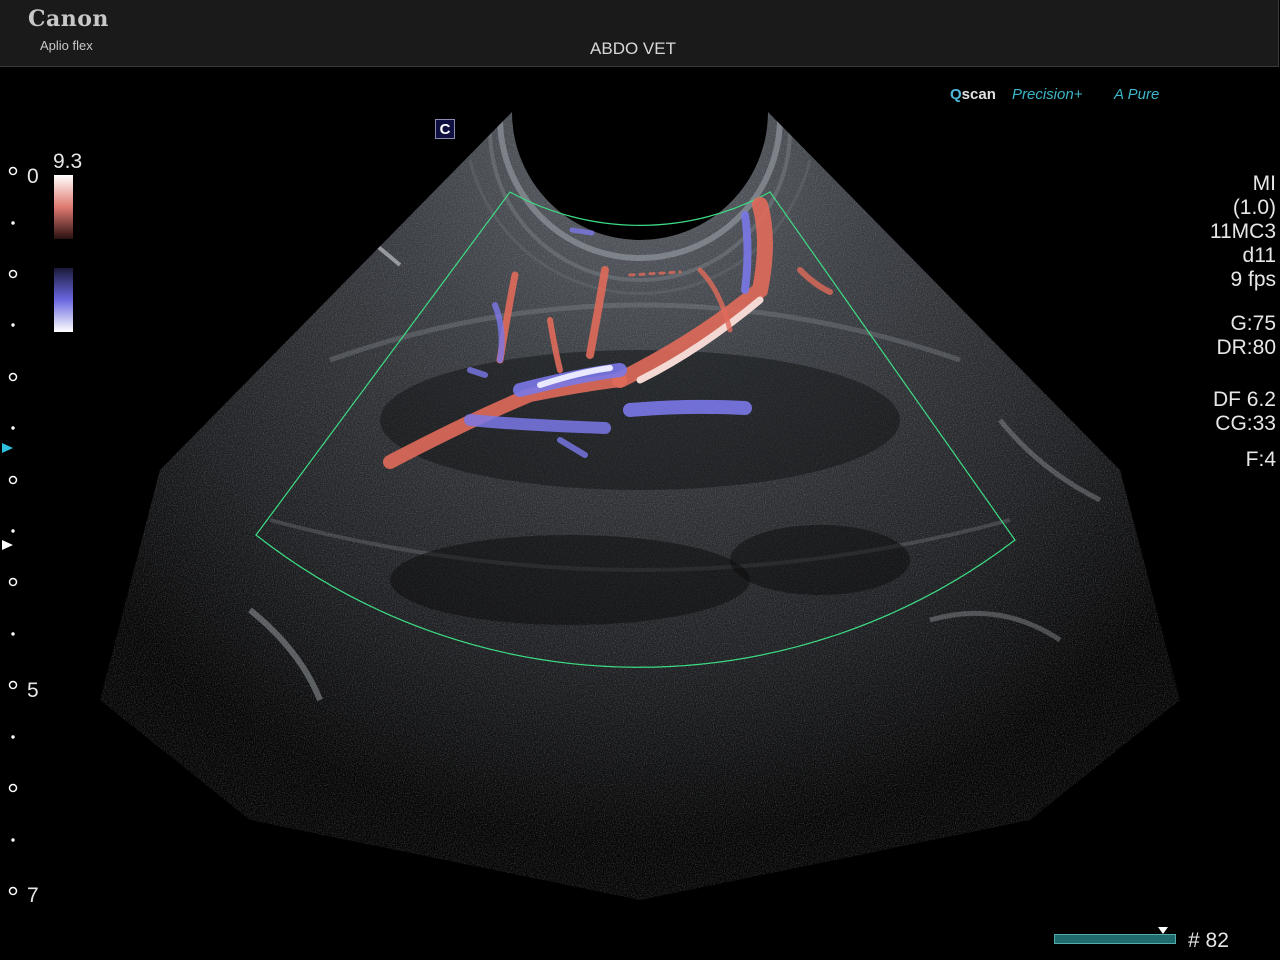 This screenshot has height=960, width=1280. Describe the element at coordinates (7, 545) in the screenshot. I see `depth-marker-icon` at that location.